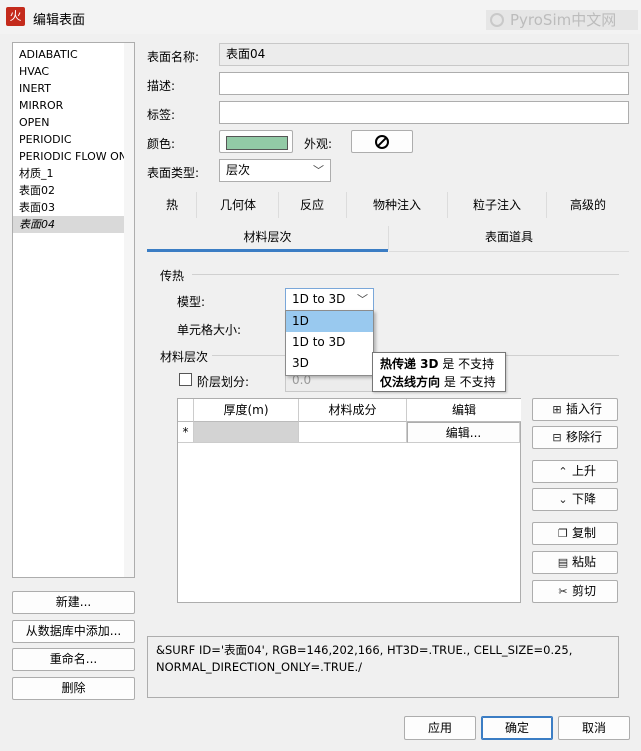 The height and width of the screenshot is (751, 641). Describe the element at coordinates (440, 728) in the screenshot. I see `apply-button: 应用` at that location.